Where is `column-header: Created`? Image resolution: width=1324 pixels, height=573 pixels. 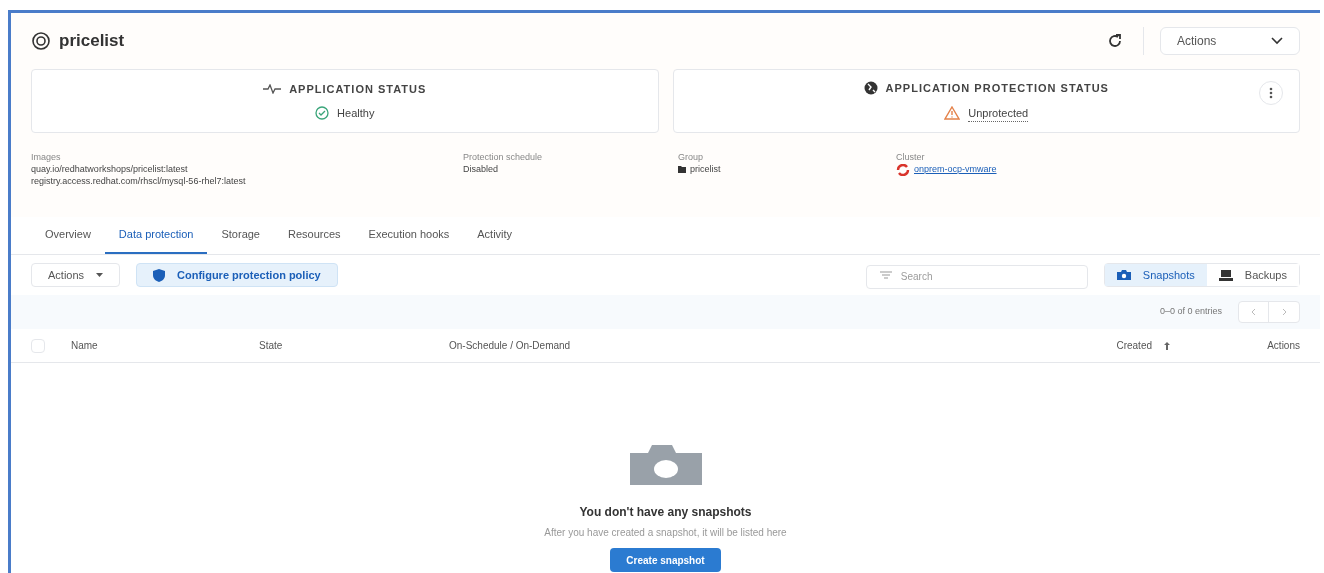 column-header: Created is located at coordinates (1134, 345).